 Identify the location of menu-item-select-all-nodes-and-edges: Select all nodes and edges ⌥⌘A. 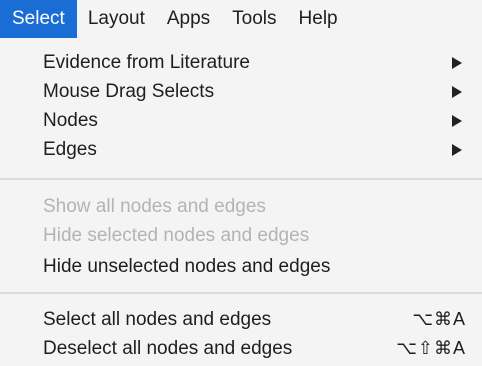
(241, 319).